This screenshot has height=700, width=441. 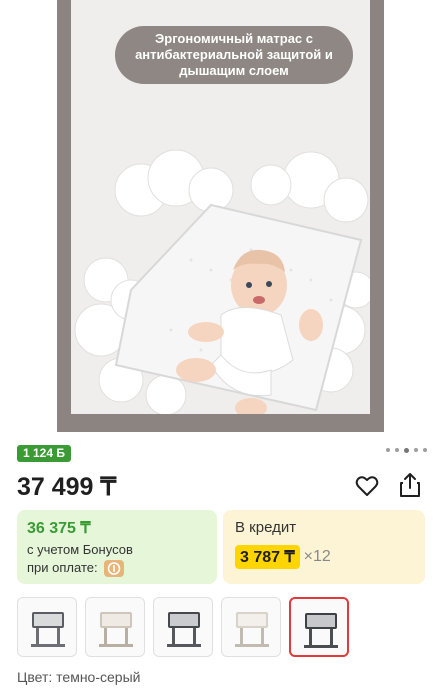 What do you see at coordinates (317, 556) in the screenshot?
I see `credit-multiplier: ×12` at bounding box center [317, 556].